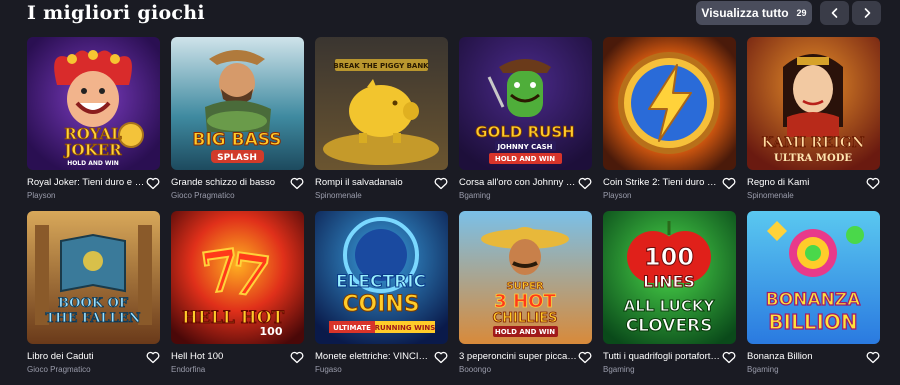 The height and width of the screenshot is (385, 900). Describe the element at coordinates (525, 301) in the screenshot. I see `art-text: 3 HOT` at that location.